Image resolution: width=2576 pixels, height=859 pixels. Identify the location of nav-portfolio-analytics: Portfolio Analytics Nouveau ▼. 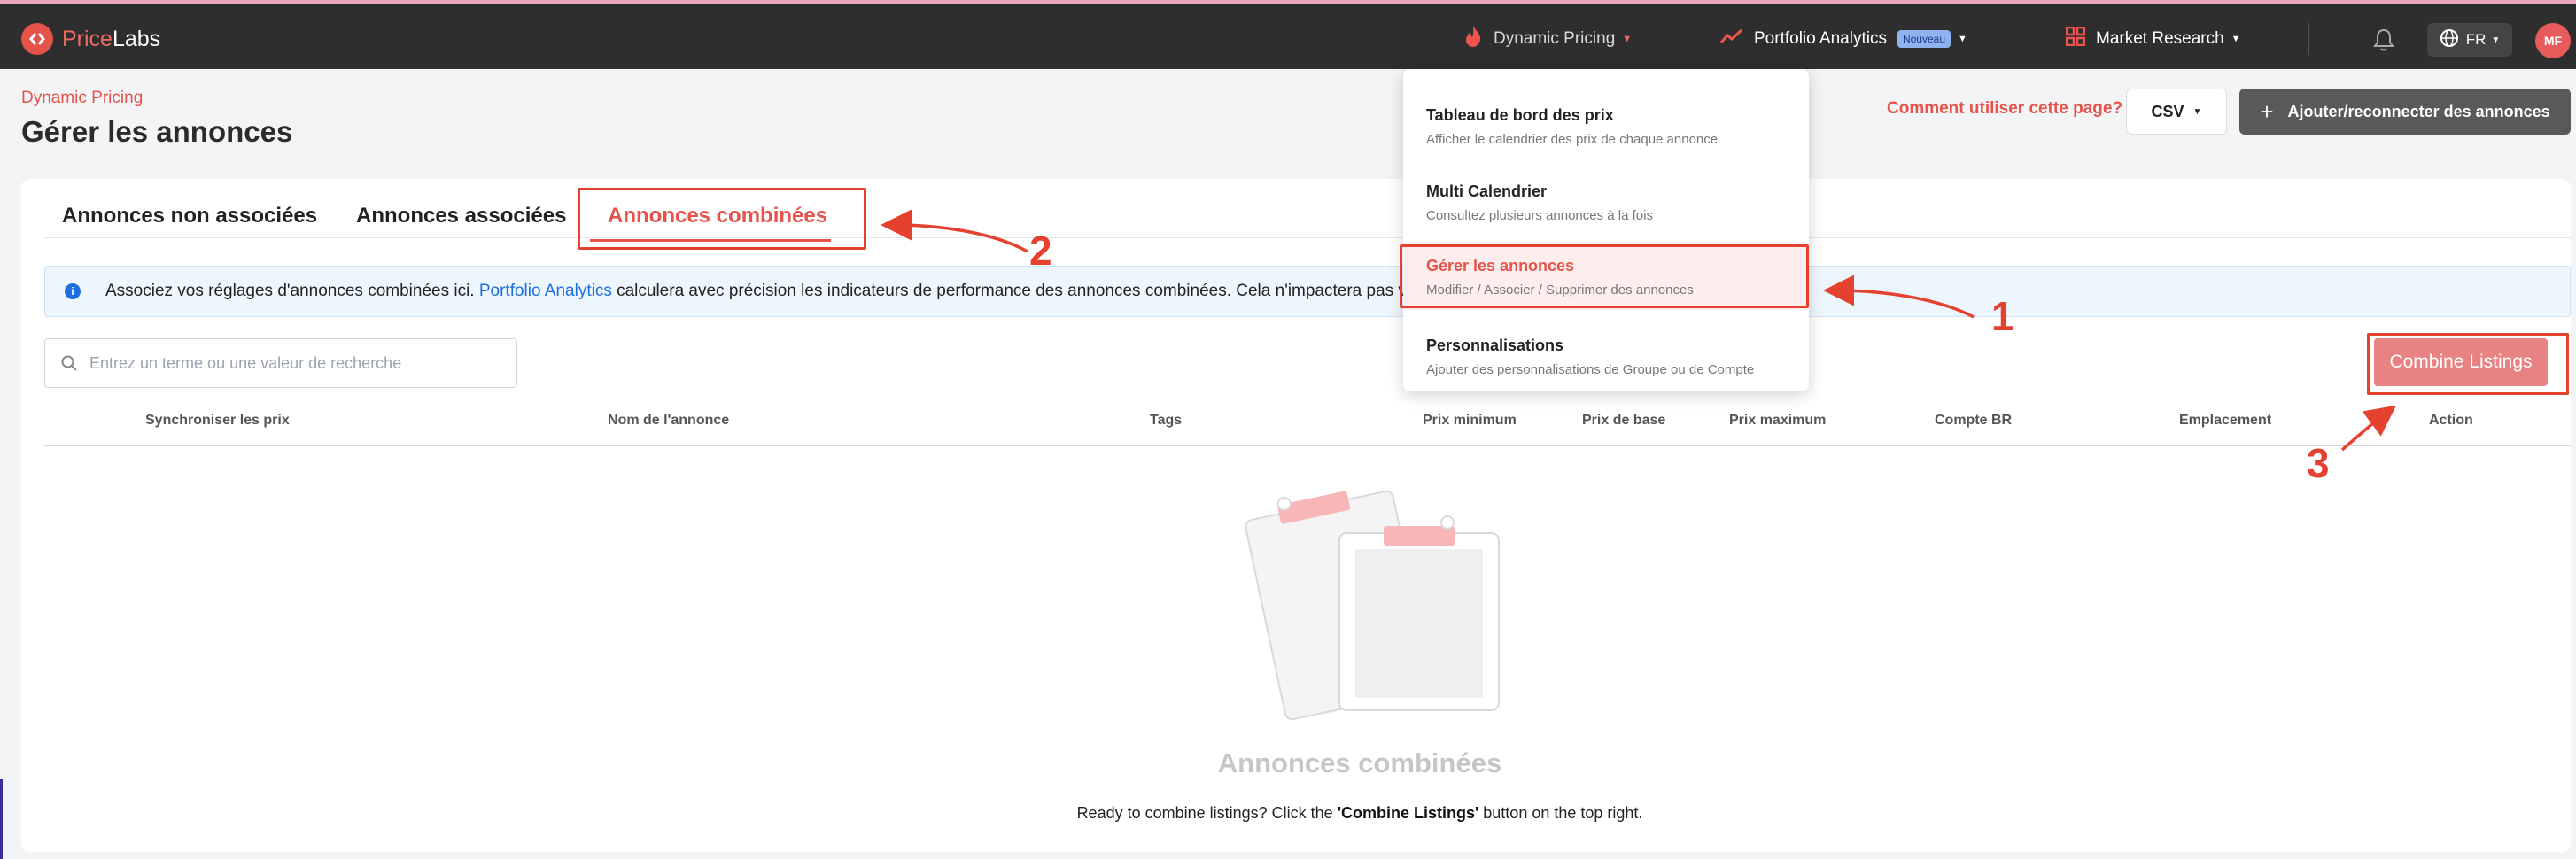
(1843, 39).